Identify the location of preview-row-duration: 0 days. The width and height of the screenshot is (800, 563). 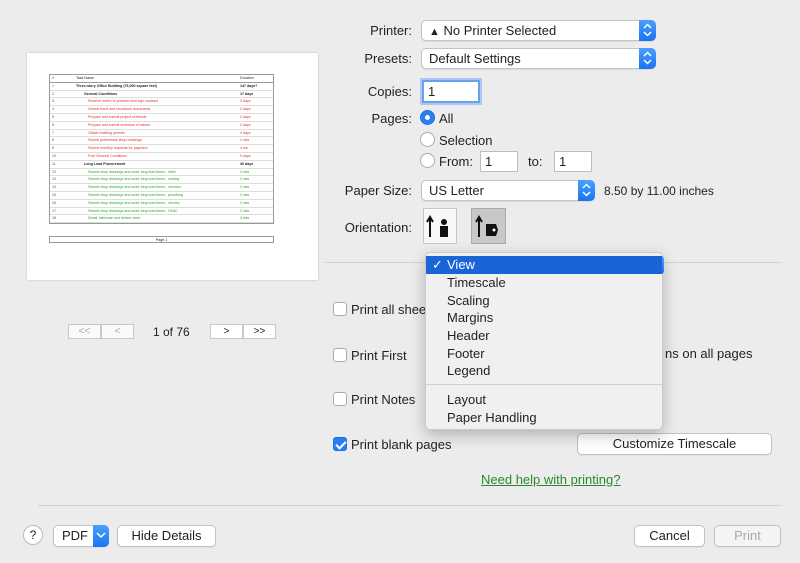
(245, 155).